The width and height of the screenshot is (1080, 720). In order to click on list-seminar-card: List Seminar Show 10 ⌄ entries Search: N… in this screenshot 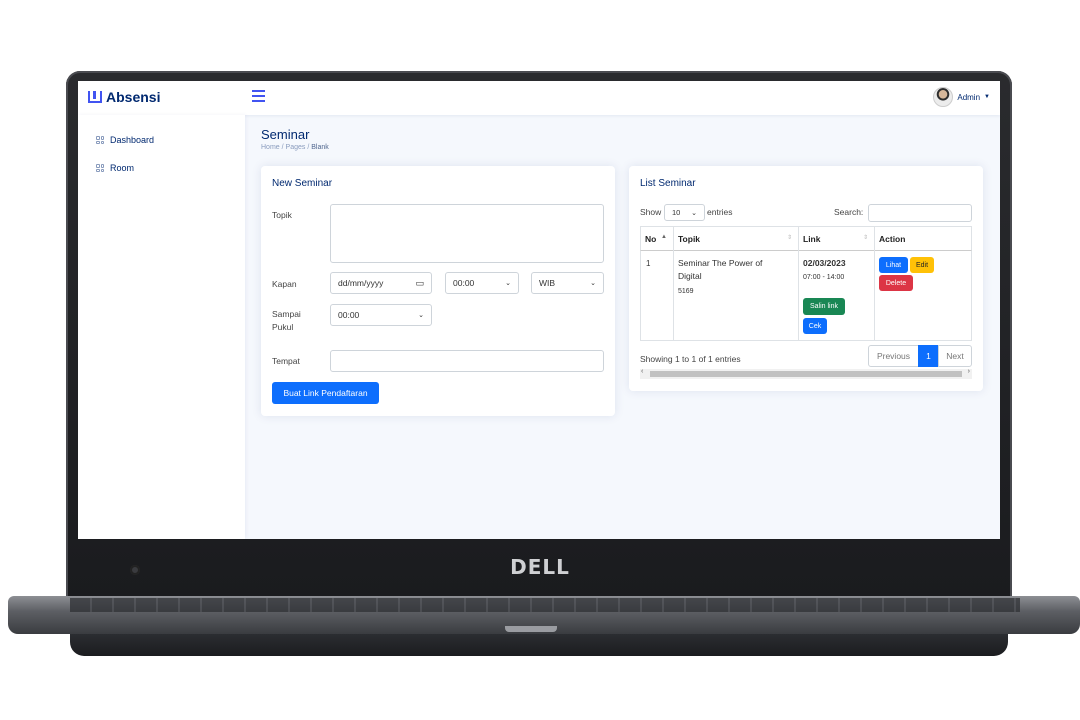, I will do `click(806, 278)`.